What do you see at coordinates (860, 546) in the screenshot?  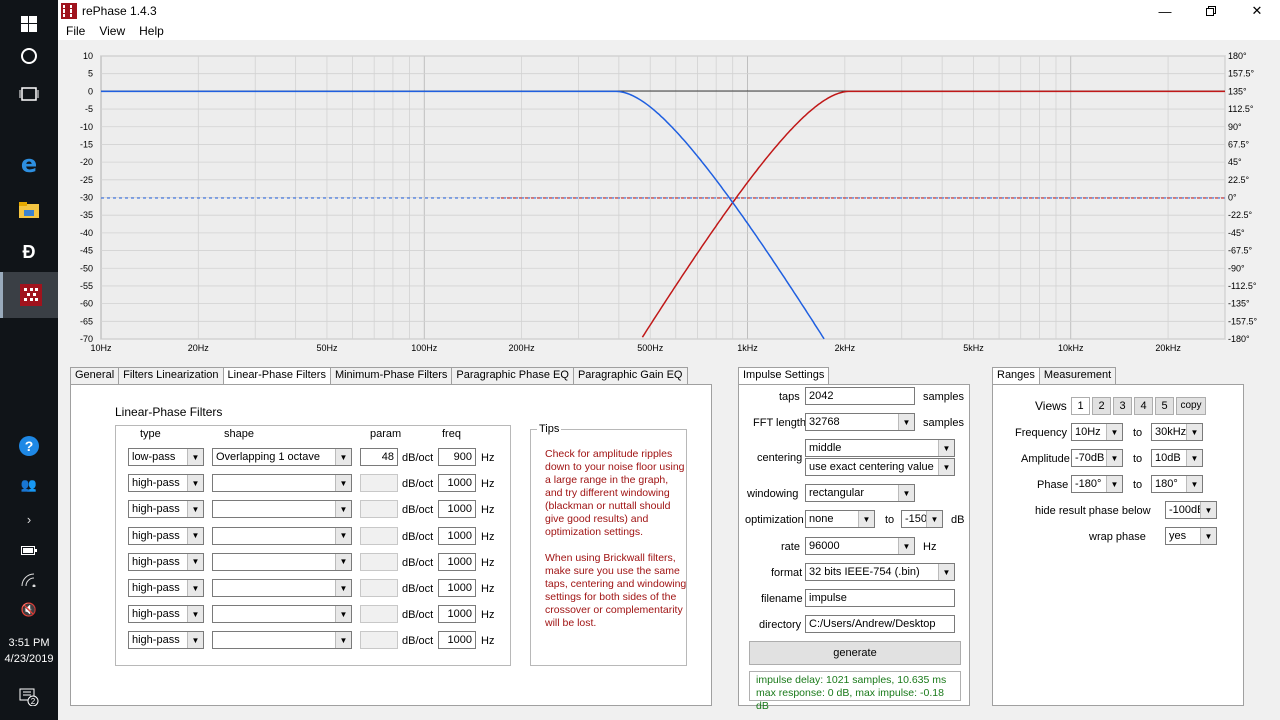 I see `rate-select: 96000 ▼` at bounding box center [860, 546].